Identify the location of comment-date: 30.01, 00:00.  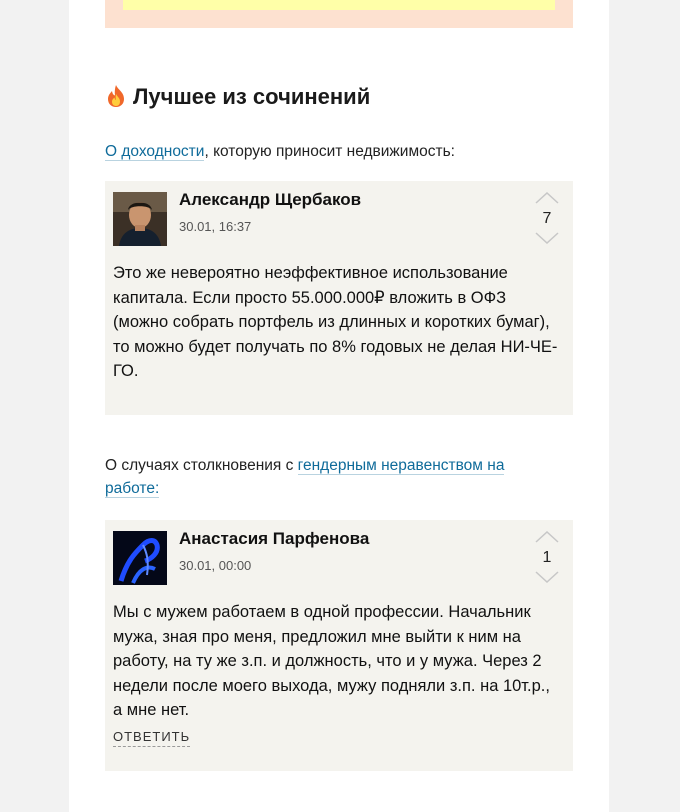
(215, 565).